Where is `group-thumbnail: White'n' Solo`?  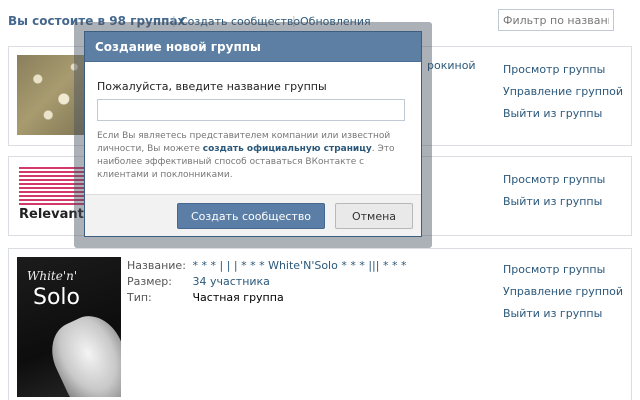
group-thumbnail: White'n' Solo is located at coordinates (69, 327).